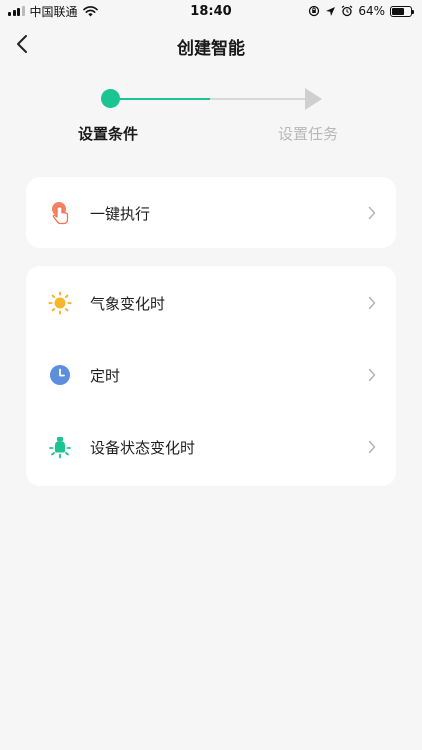 This screenshot has width=422, height=750. I want to click on step-arrow-icon, so click(313, 99).